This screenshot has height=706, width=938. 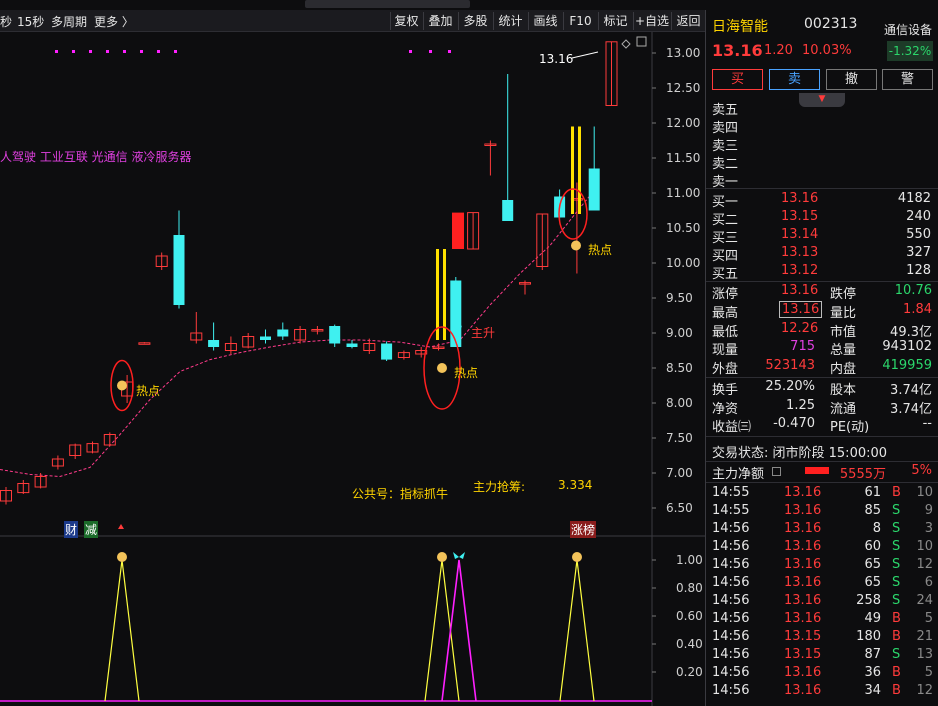 I want to click on y-tick-label: 7.00, so click(x=679, y=473).